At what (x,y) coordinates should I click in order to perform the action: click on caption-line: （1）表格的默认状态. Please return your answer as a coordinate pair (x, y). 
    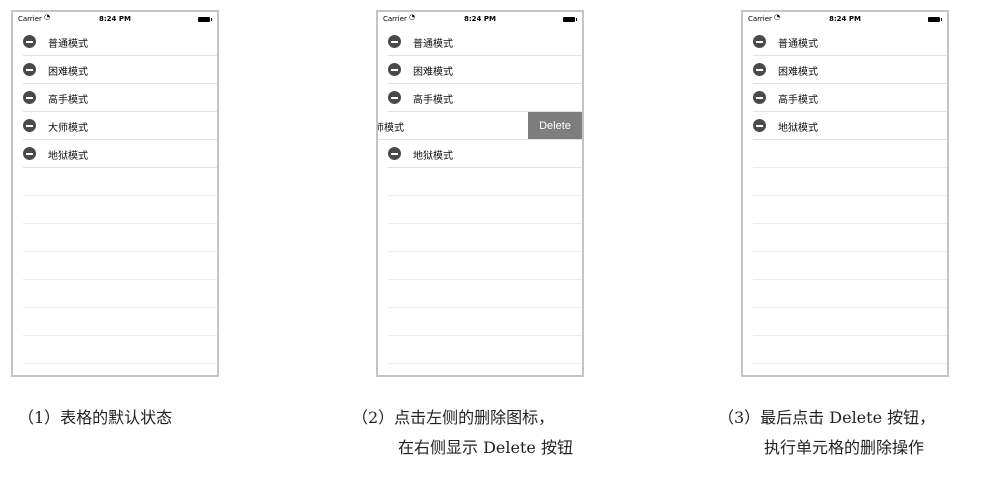
    Looking at the image, I should click on (95, 417).